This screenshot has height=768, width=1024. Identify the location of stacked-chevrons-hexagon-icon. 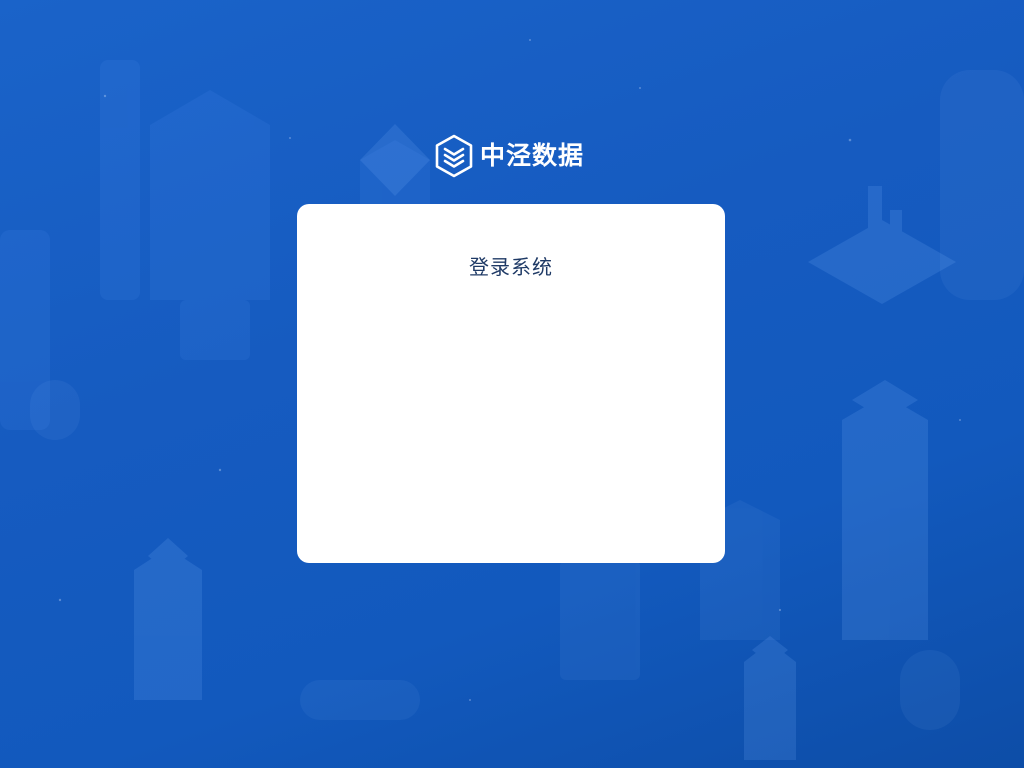
(454, 156).